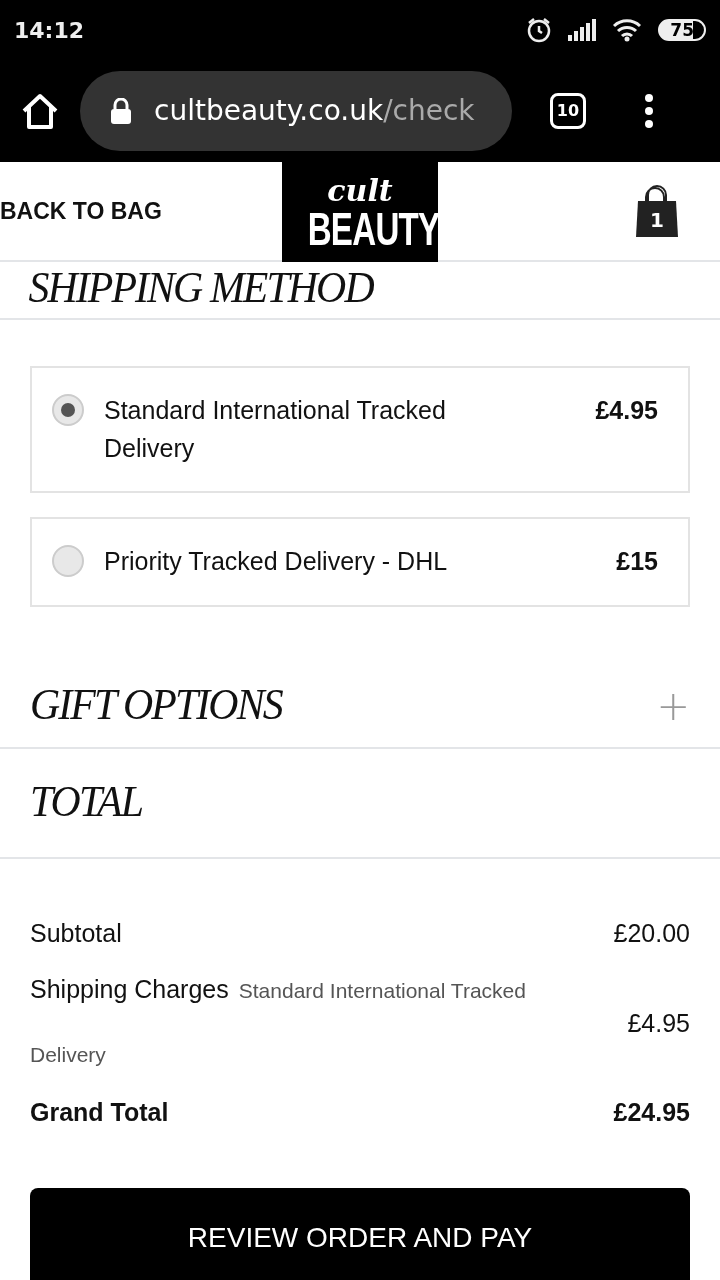 The height and width of the screenshot is (1280, 720). What do you see at coordinates (86, 802) in the screenshot?
I see `section-heading: TOTAL` at bounding box center [86, 802].